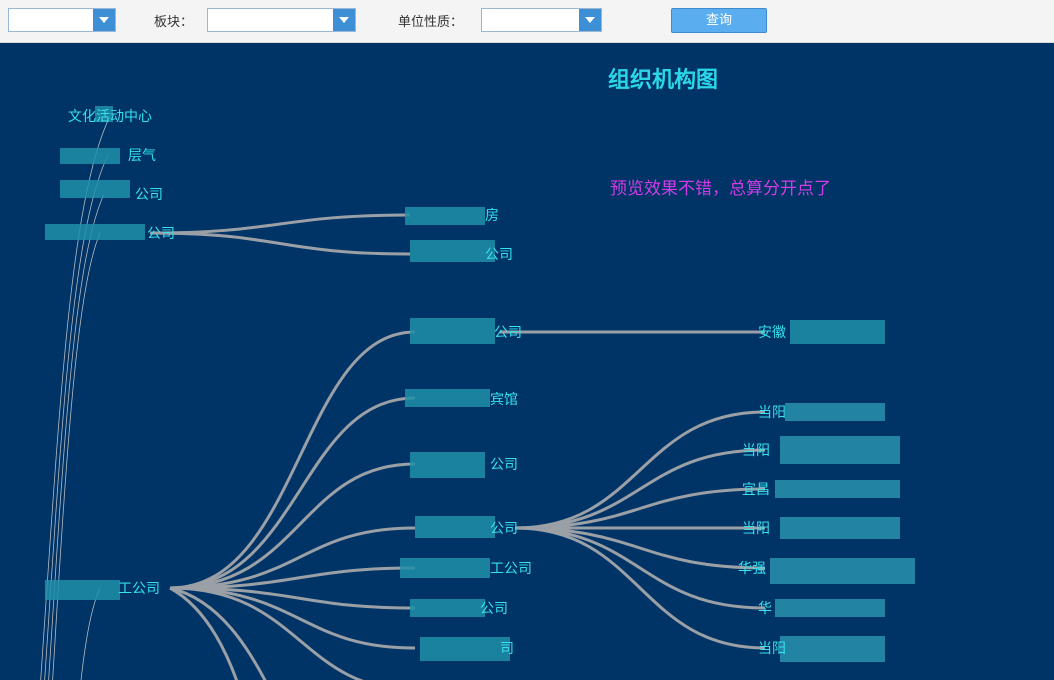  Describe the element at coordinates (756, 490) in the screenshot. I see `node-label: 宜昌` at that location.